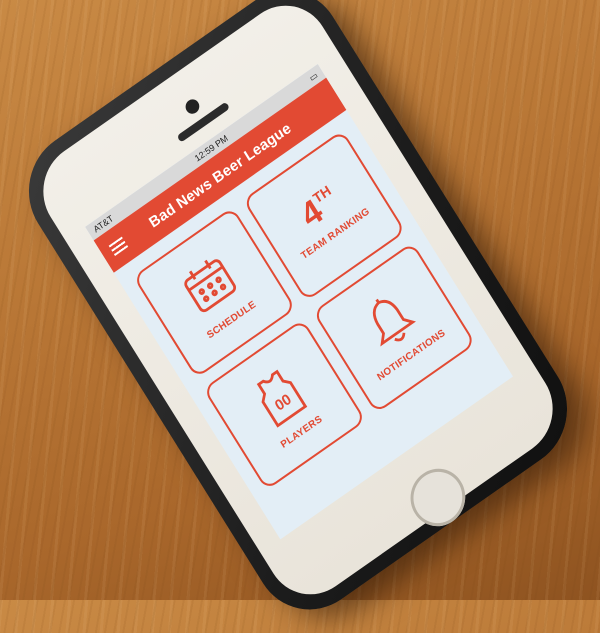 The image size is (600, 633). Describe the element at coordinates (283, 402) in the screenshot. I see `jersey-number: 00` at that location.